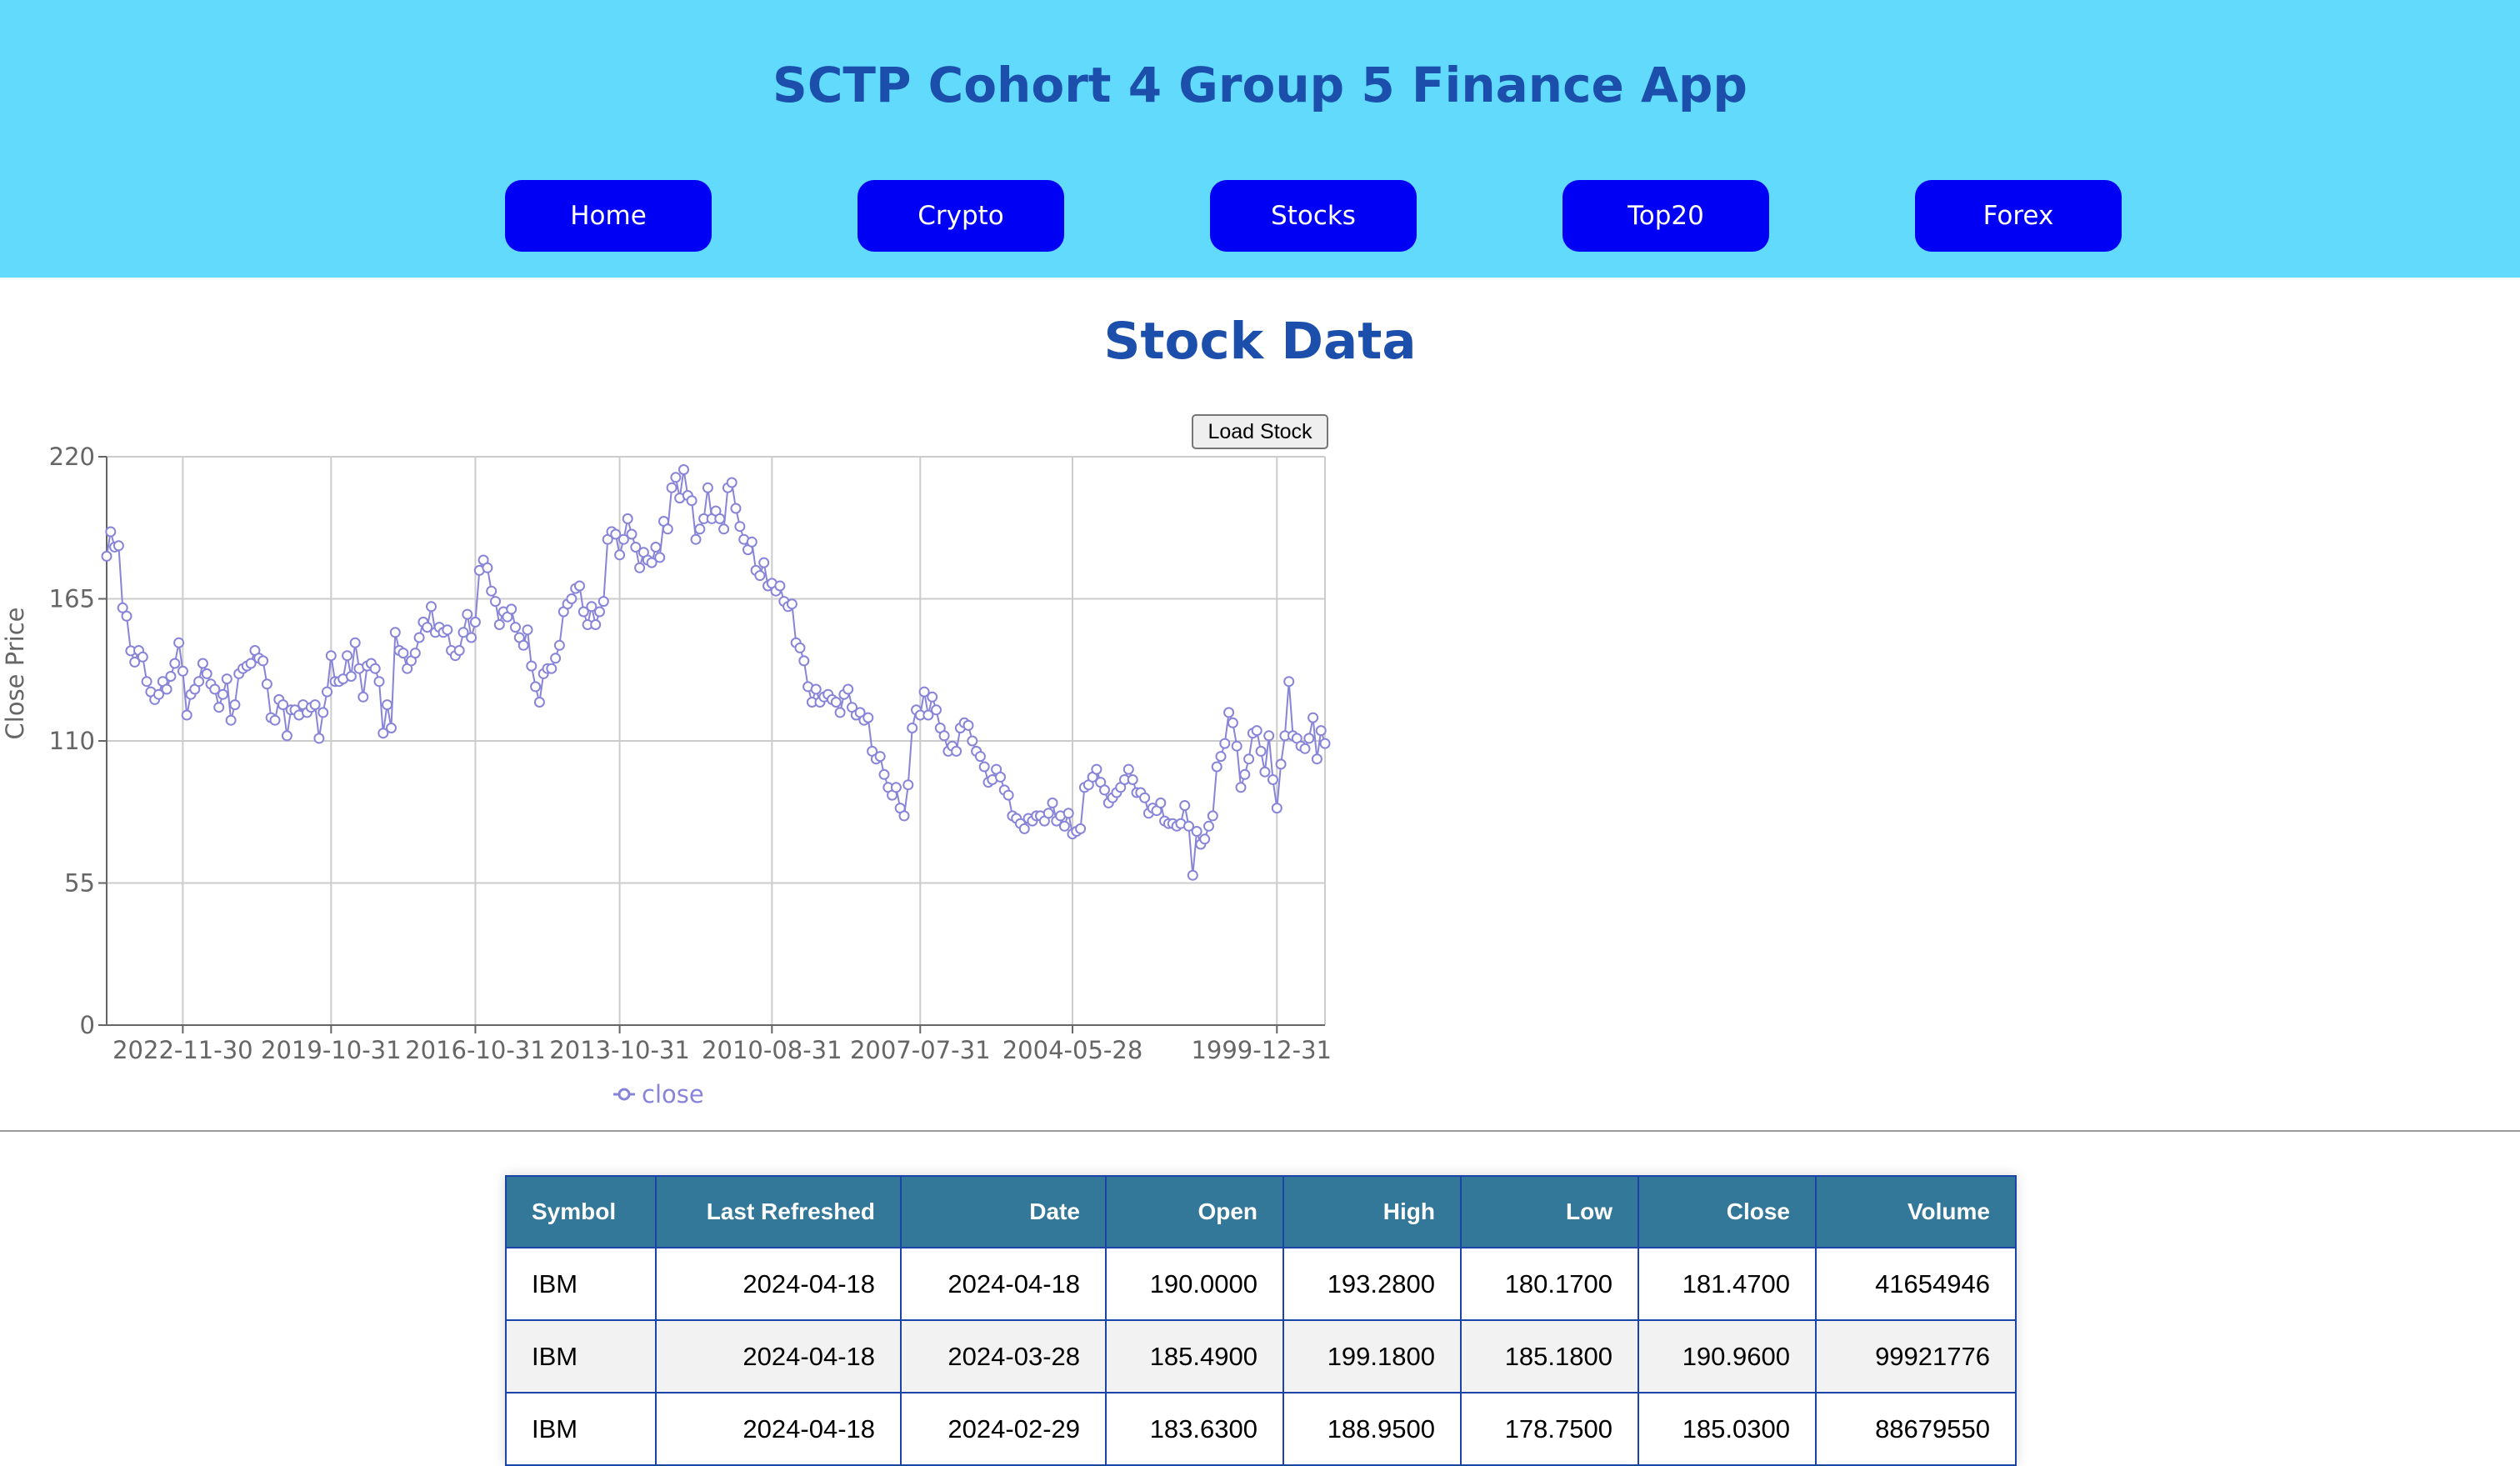 The width and height of the screenshot is (2520, 1466). Describe the element at coordinates (1727, 1211) in the screenshot. I see `column-header-close: Close` at that location.